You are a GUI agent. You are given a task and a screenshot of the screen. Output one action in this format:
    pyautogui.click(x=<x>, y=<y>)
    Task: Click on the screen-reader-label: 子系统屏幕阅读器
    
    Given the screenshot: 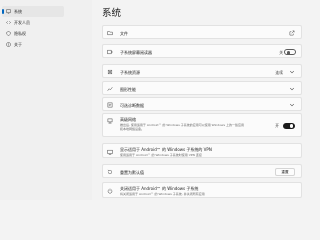 What is the action you would take?
    pyautogui.click(x=136, y=52)
    